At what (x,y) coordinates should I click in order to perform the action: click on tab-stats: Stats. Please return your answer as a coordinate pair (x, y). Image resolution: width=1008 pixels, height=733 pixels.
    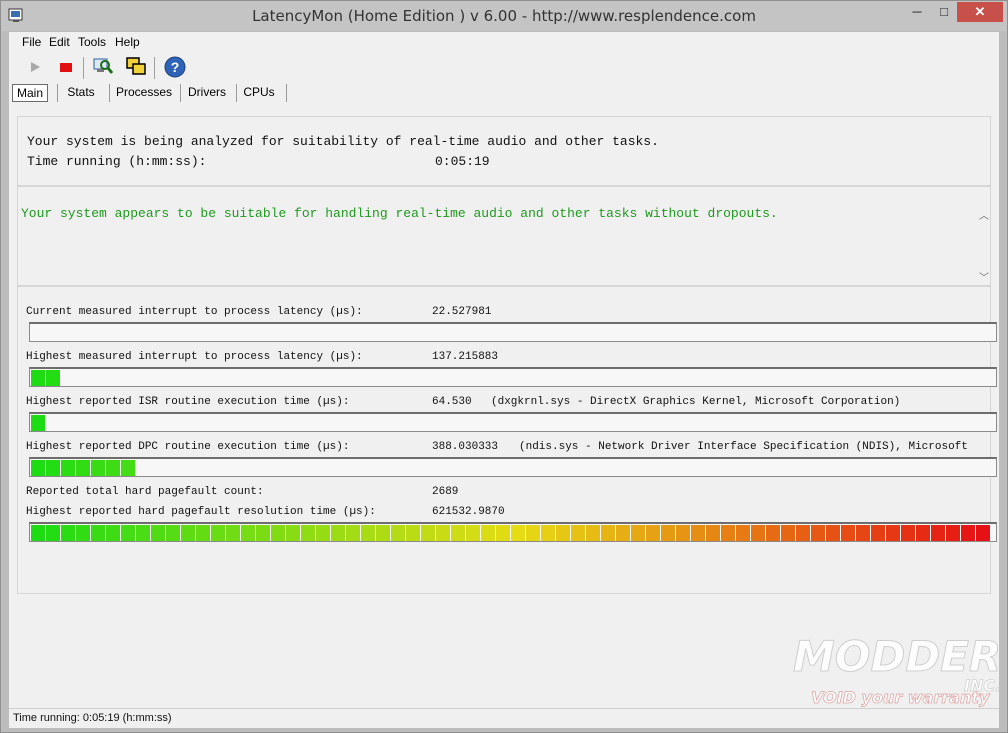
    Looking at the image, I should click on (81, 92).